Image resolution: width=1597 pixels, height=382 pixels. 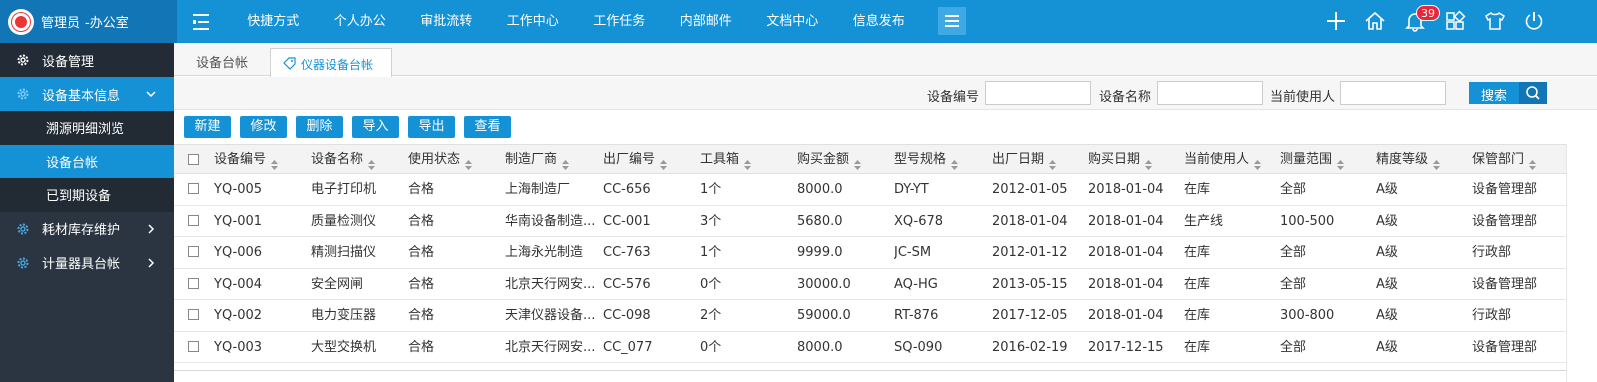 I want to click on sidebar-group-consumables: 耗材库存维护, so click(x=87, y=229).